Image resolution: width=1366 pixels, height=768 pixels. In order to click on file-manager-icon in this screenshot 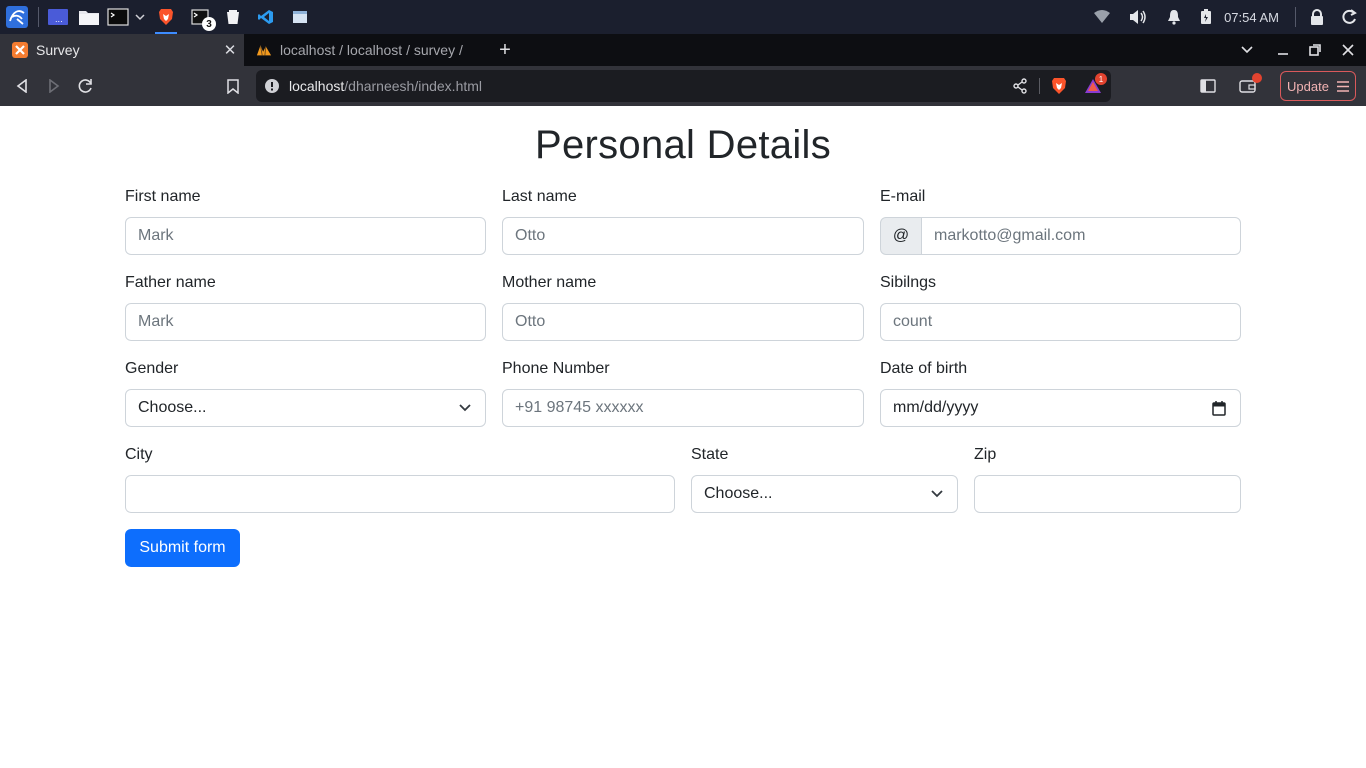, I will do `click(89, 17)`.